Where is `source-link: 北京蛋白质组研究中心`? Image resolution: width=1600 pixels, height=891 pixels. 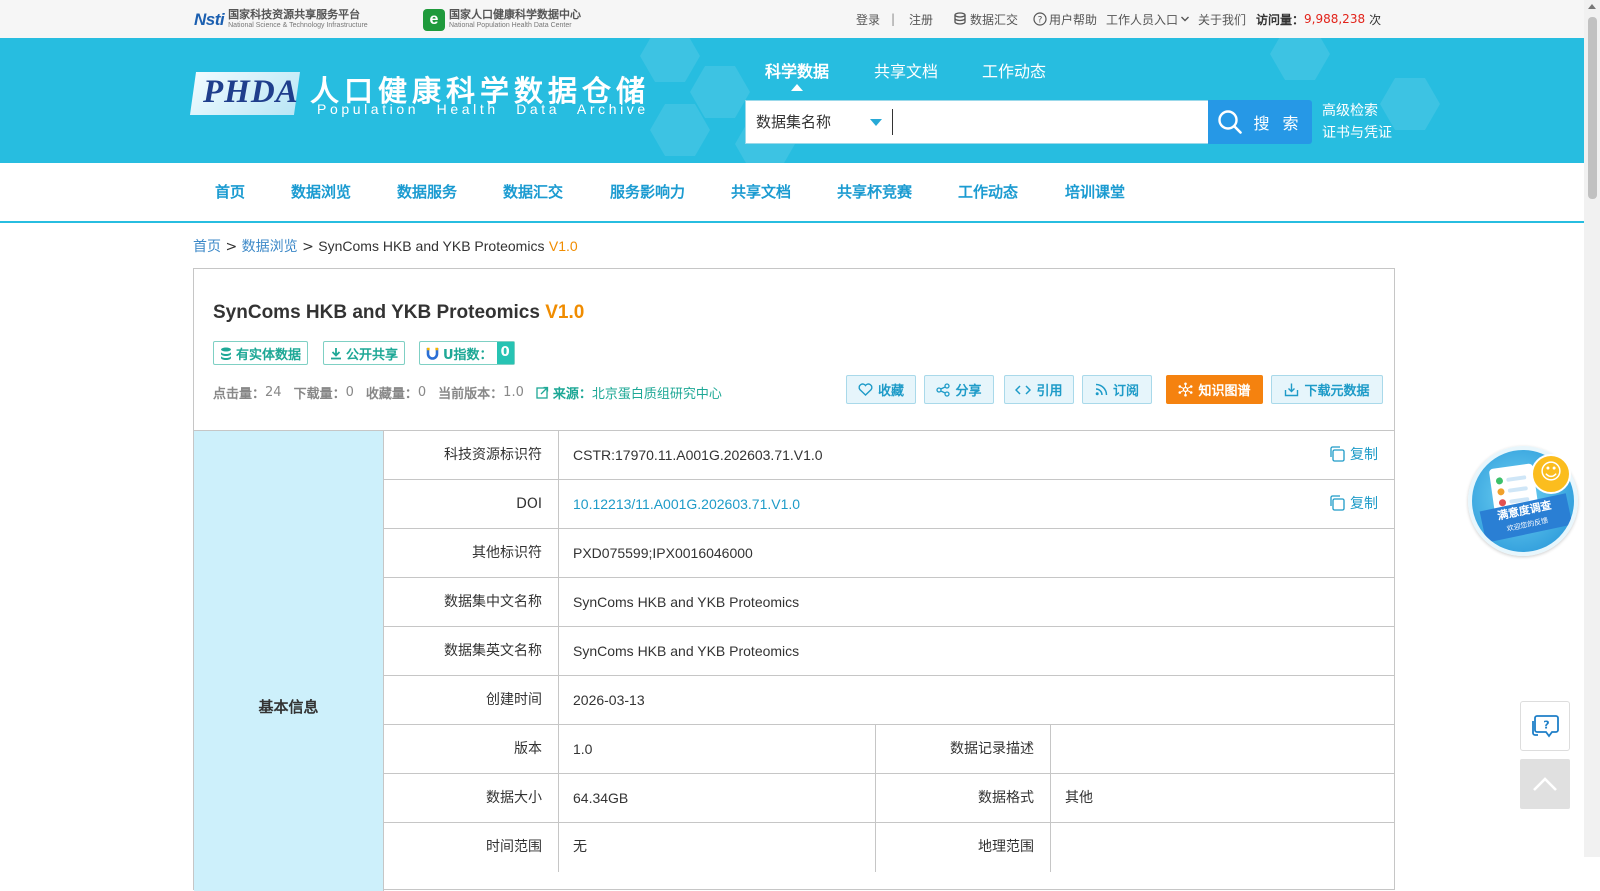
source-link: 北京蛋白质组研究中心 is located at coordinates (657, 392).